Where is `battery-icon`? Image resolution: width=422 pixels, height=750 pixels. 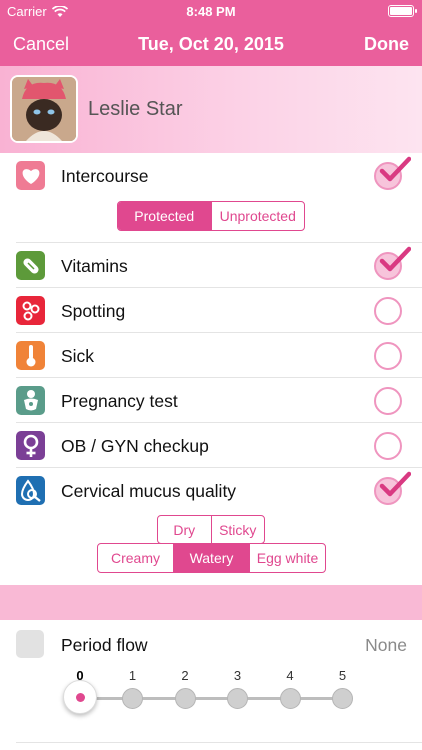 battery-icon is located at coordinates (402, 11).